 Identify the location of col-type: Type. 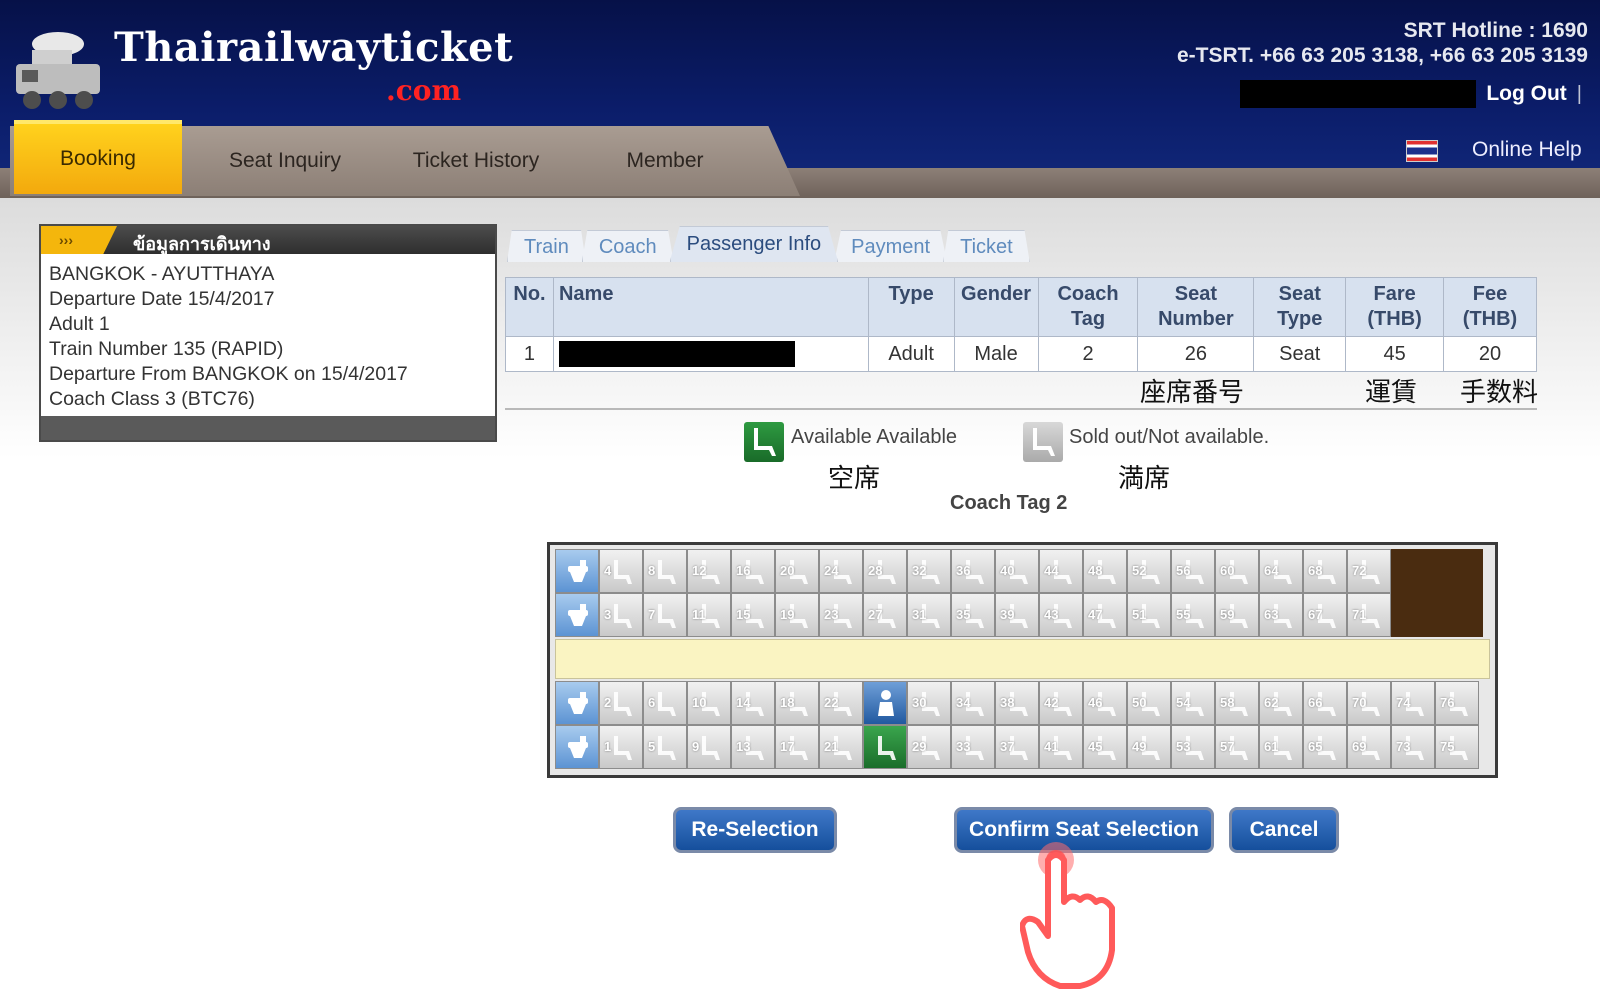
(911, 307).